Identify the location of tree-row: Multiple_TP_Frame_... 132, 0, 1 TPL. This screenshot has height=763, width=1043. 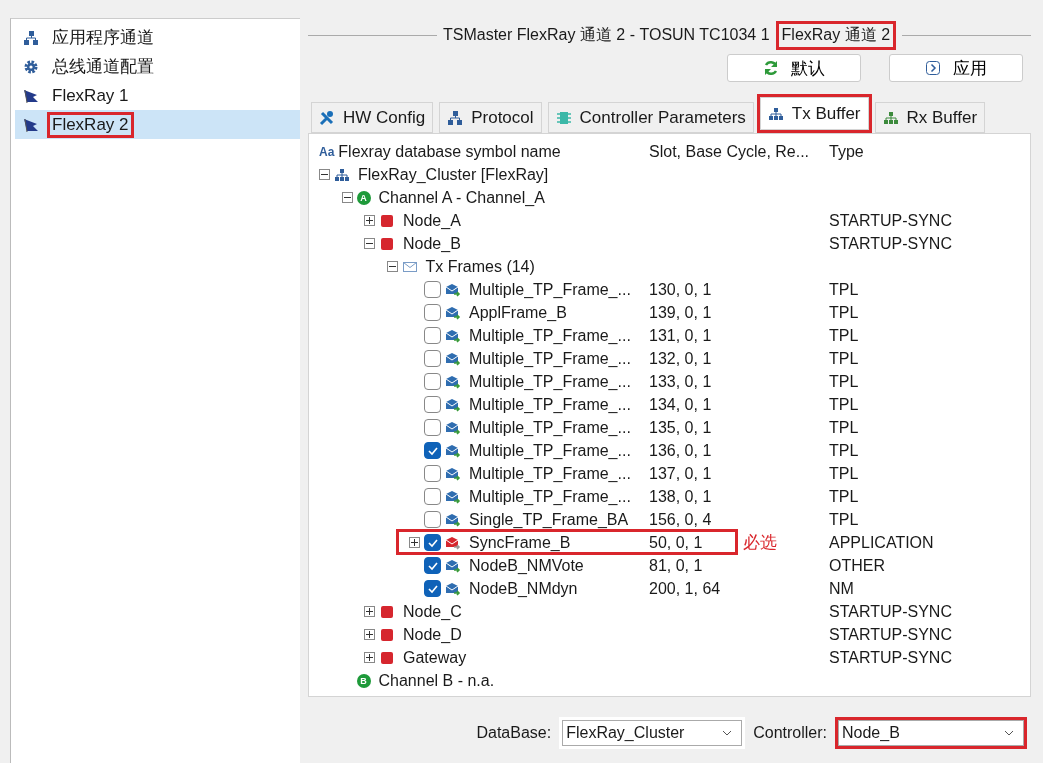
(669, 358).